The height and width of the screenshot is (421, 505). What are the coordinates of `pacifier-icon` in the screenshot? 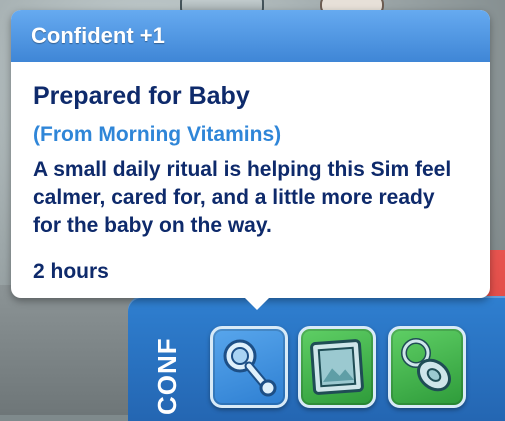 It's located at (426, 365).